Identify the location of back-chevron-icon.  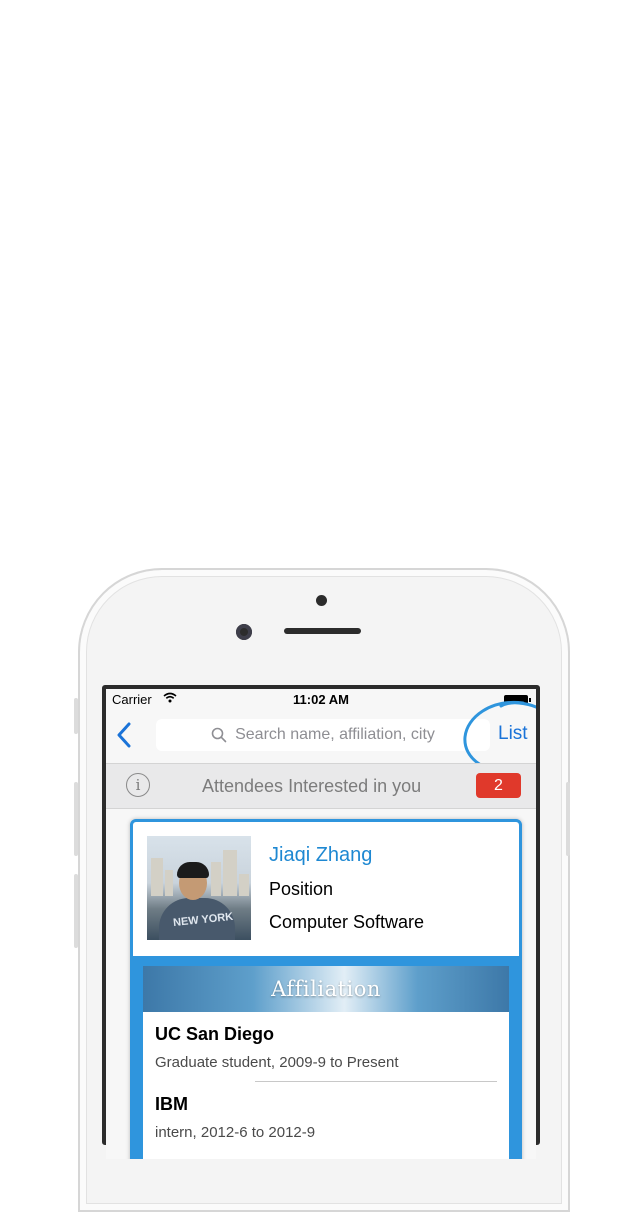
(124, 735).